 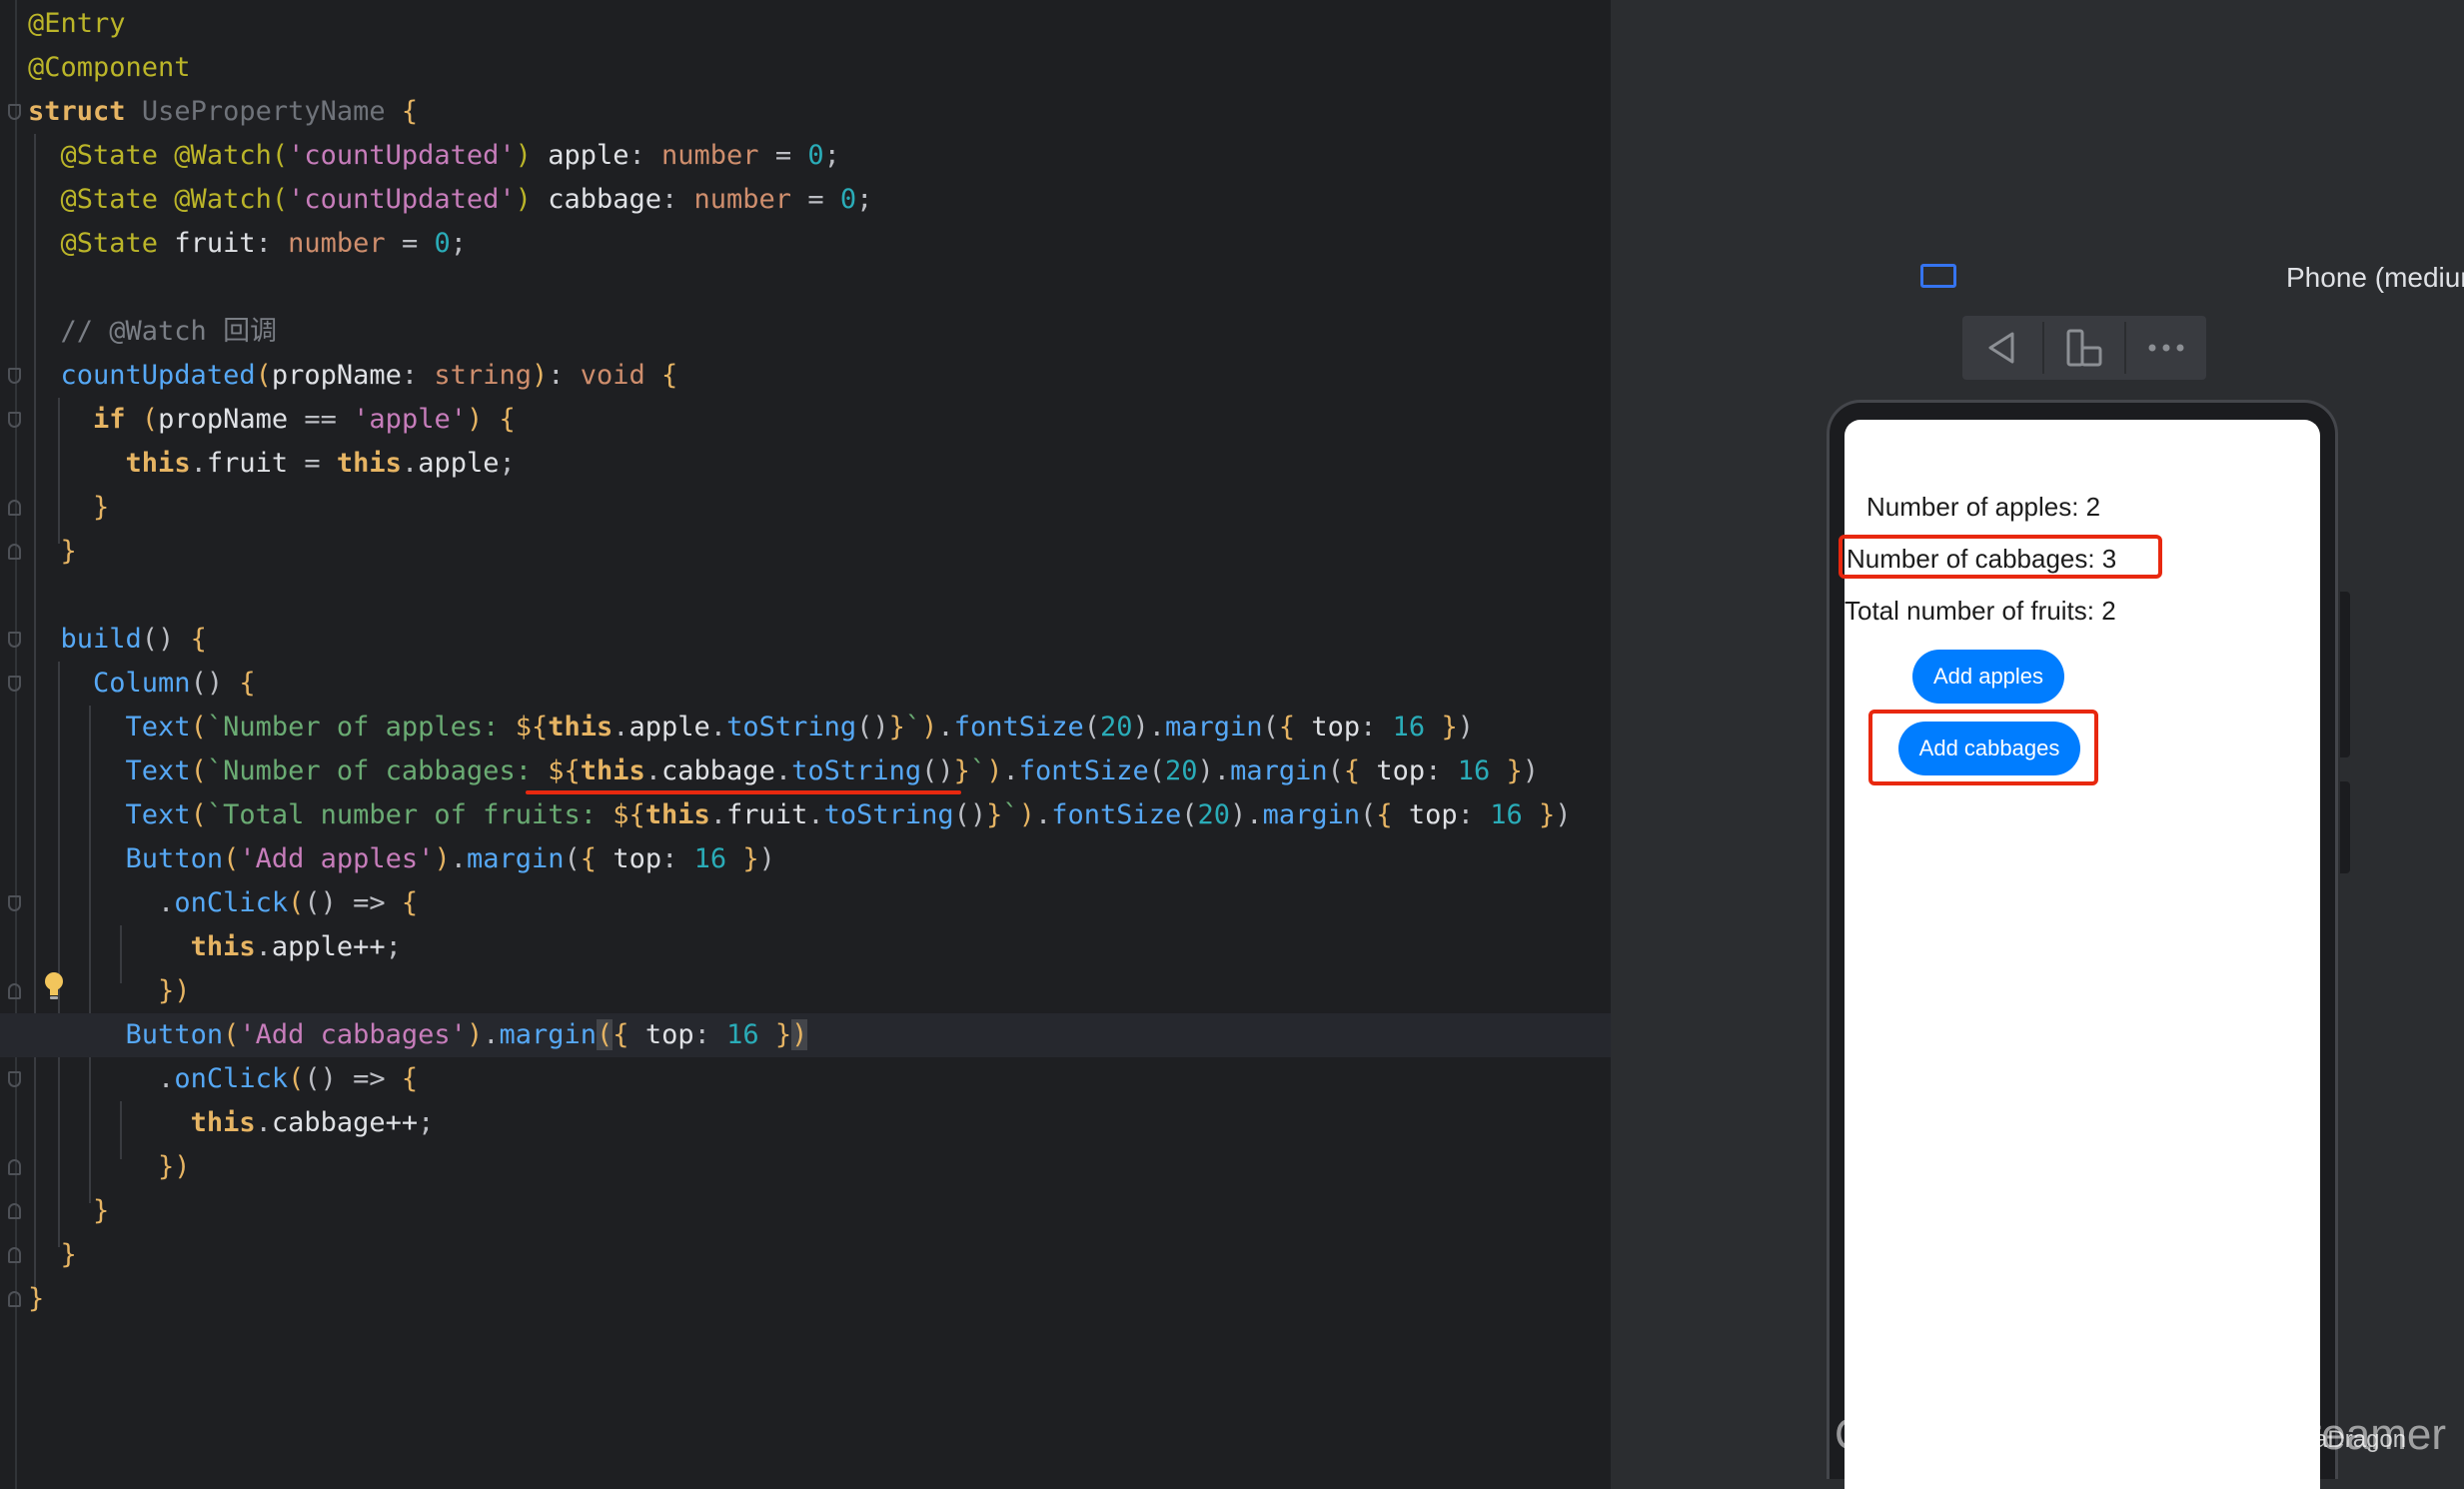 What do you see at coordinates (54, 986) in the screenshot?
I see `lightbulb-icon` at bounding box center [54, 986].